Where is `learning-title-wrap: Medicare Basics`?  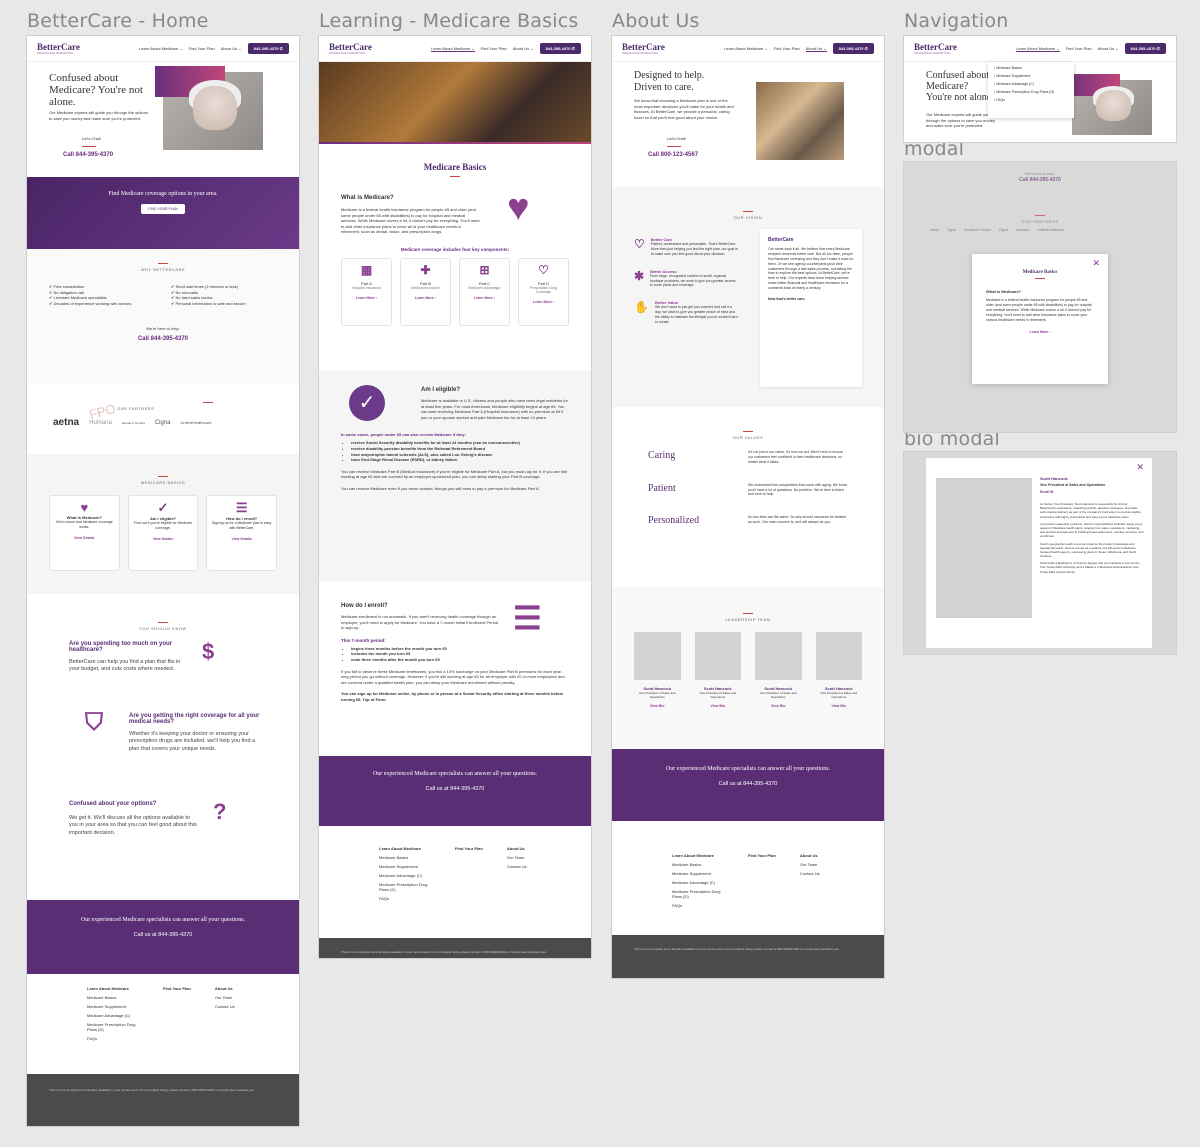
learning-title-wrap: Medicare Basics is located at coordinates (455, 160).